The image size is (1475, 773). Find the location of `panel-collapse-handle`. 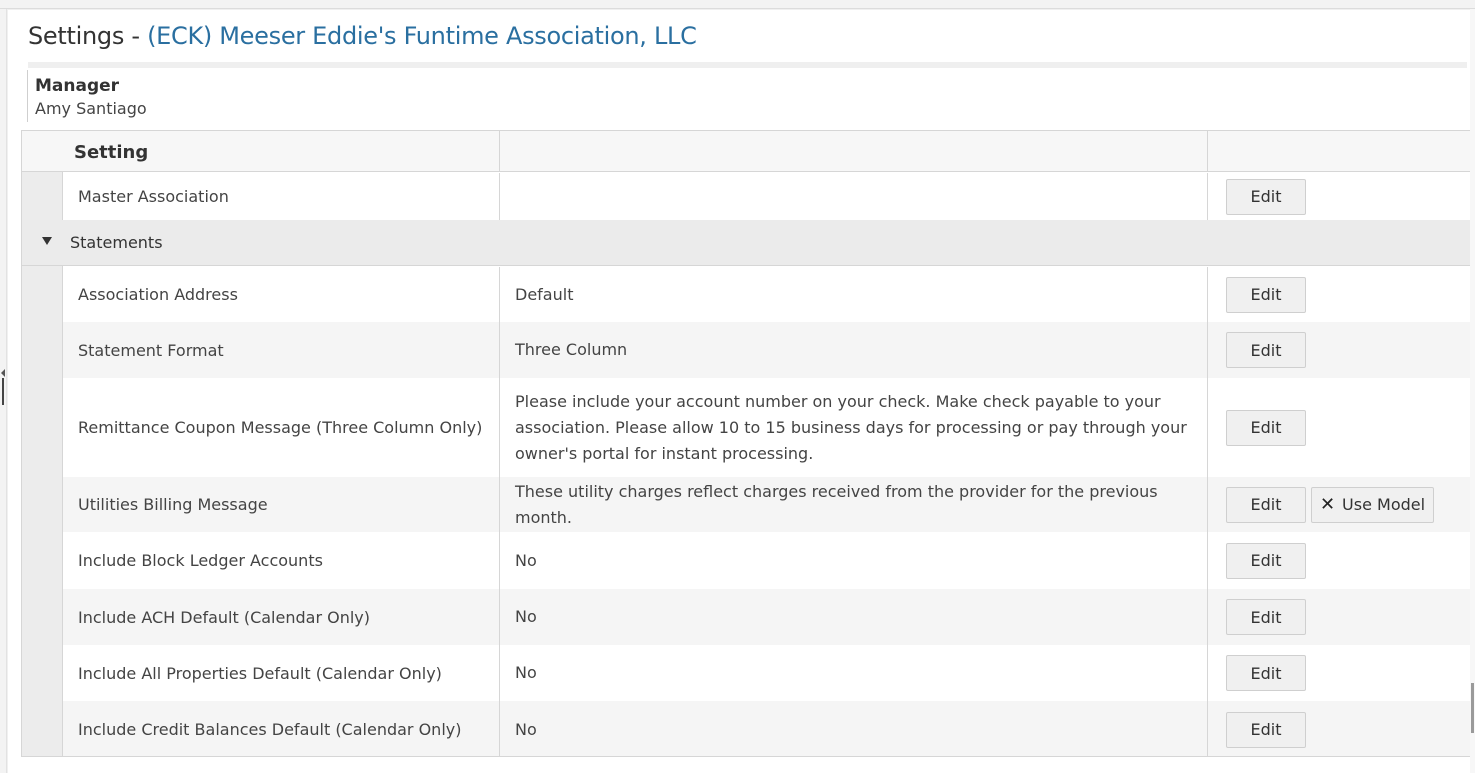

panel-collapse-handle is located at coordinates (3, 387).